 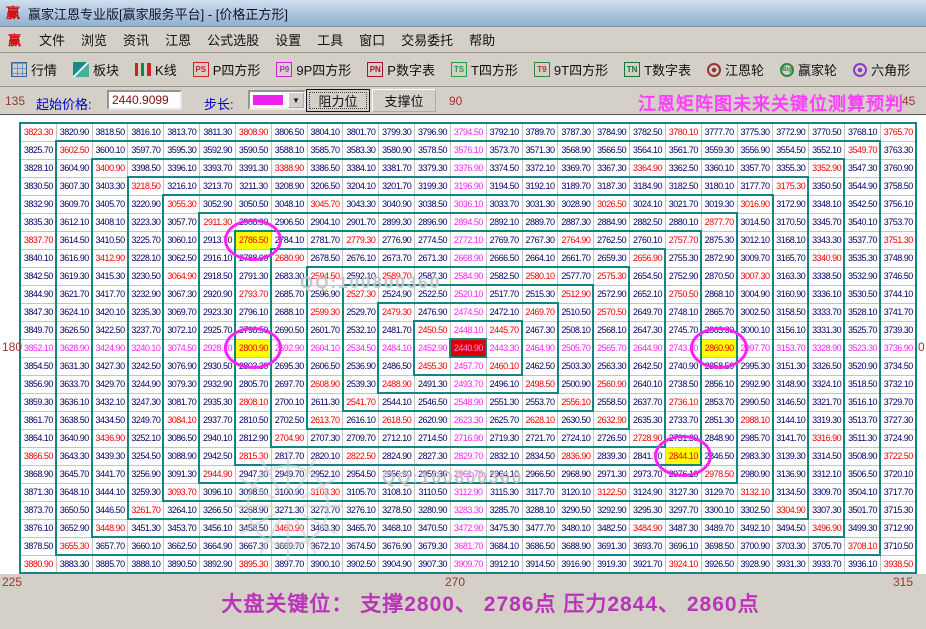 What do you see at coordinates (433, 187) in the screenshot?
I see `grid-cell: 3199.30` at bounding box center [433, 187].